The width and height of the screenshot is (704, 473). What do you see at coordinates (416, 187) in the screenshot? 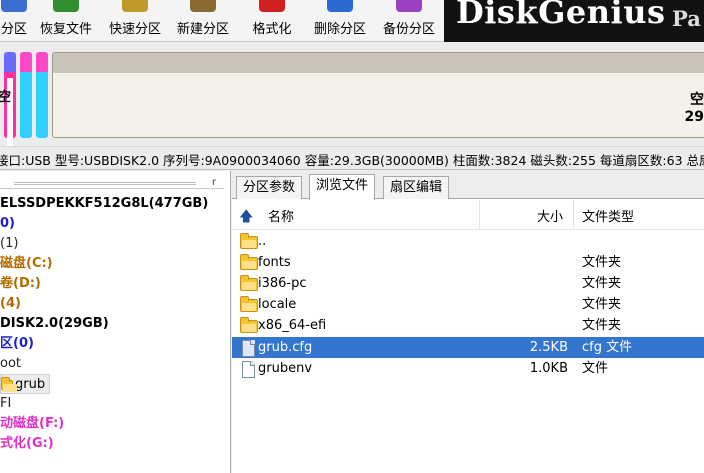
I see `tab-sector-edit: 扇区编辑` at bounding box center [416, 187].